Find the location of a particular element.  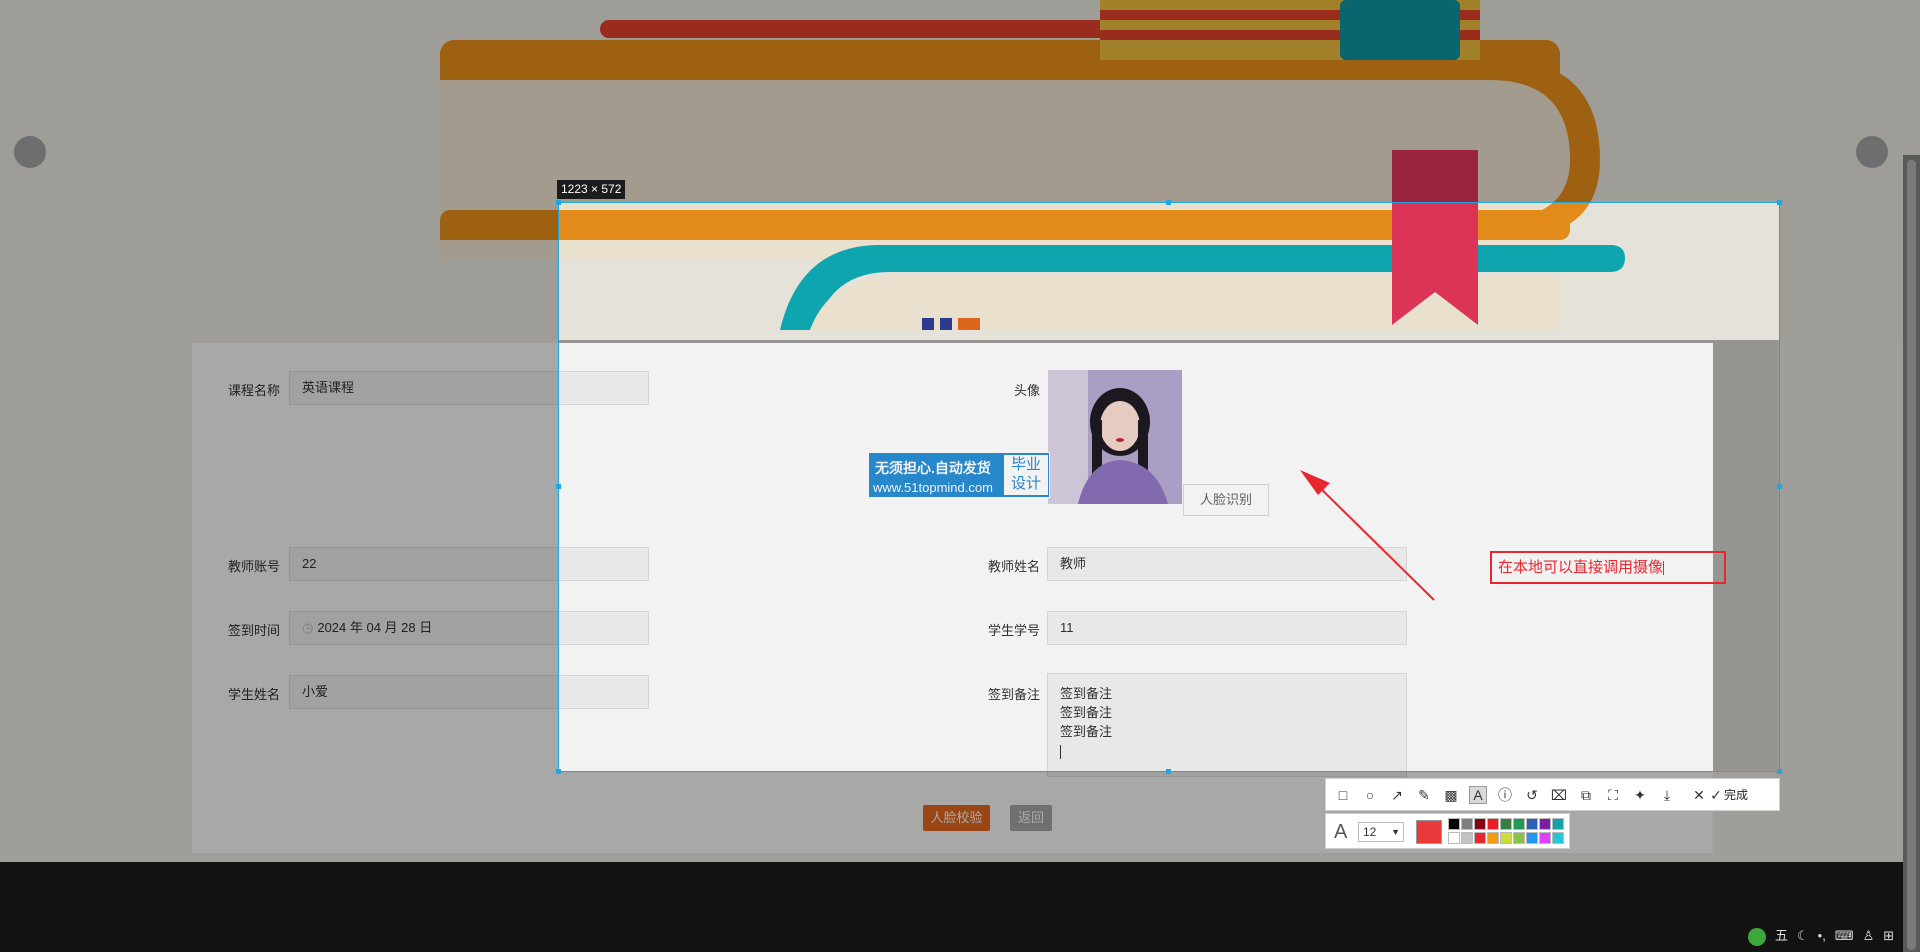

annotation-text: 在本地可以直接调用摄像 is located at coordinates (1581, 567).